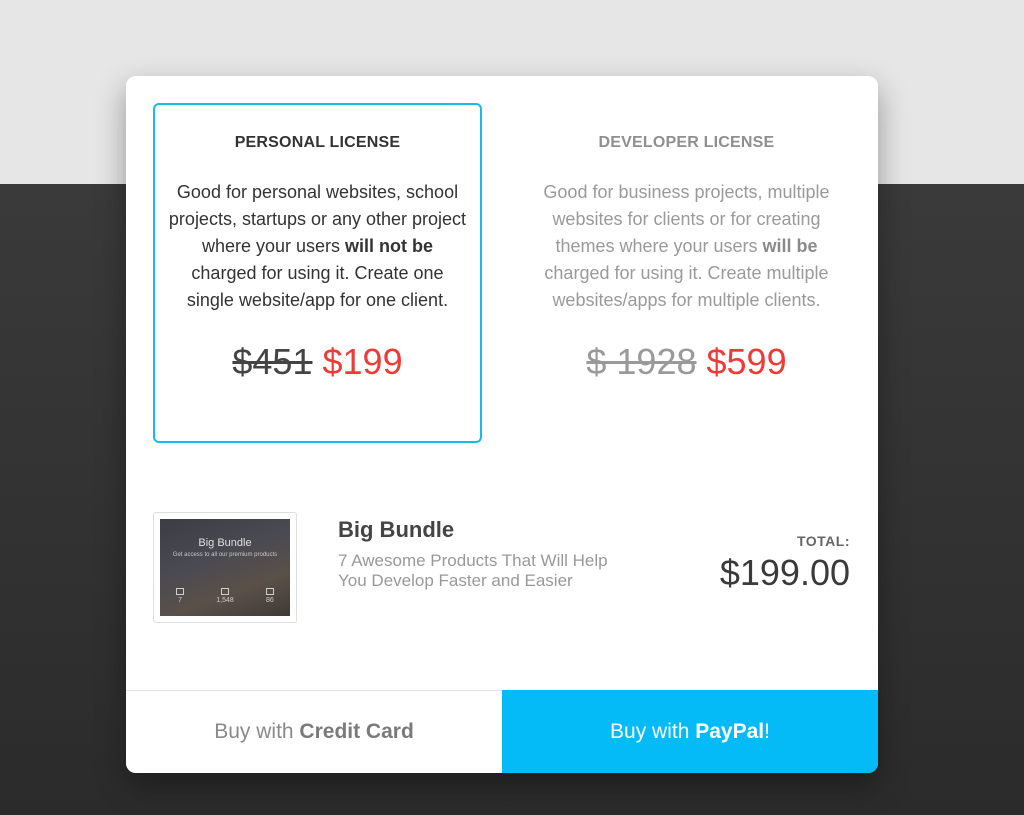 This screenshot has width=1024, height=815. Describe the element at coordinates (823, 541) in the screenshot. I see `total-label: TOTAL:` at that location.